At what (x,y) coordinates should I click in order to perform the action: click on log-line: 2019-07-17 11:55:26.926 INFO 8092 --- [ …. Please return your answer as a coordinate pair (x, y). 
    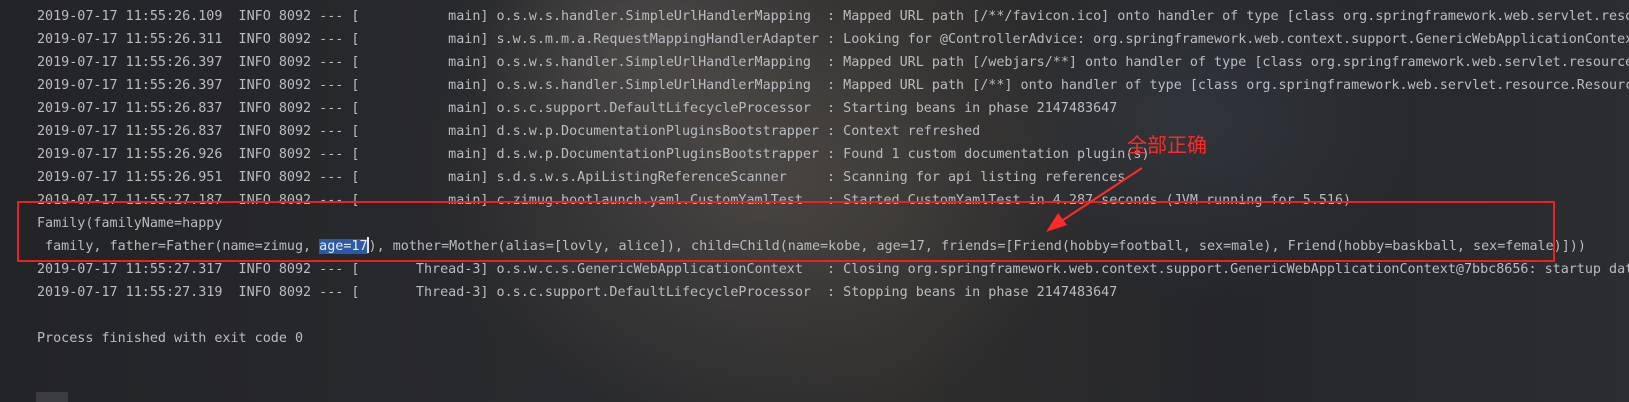
    Looking at the image, I should click on (593, 154).